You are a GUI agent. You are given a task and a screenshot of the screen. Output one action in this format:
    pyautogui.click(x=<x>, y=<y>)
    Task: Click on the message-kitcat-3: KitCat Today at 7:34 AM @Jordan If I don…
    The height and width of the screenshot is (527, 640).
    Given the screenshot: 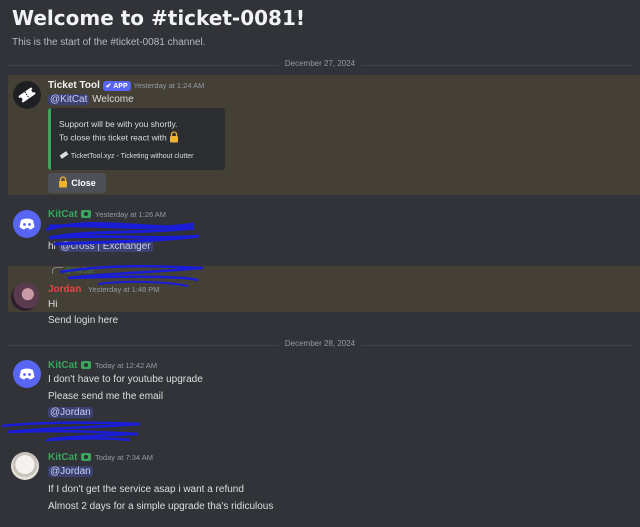 What is the action you would take?
    pyautogui.click(x=323, y=484)
    